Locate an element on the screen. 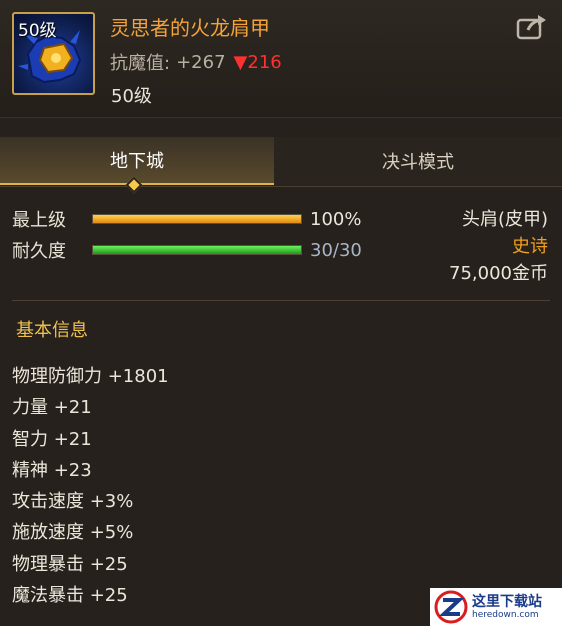 This screenshot has width=562, height=626. watermark: 这里下载站 heredown.com is located at coordinates (496, 607).